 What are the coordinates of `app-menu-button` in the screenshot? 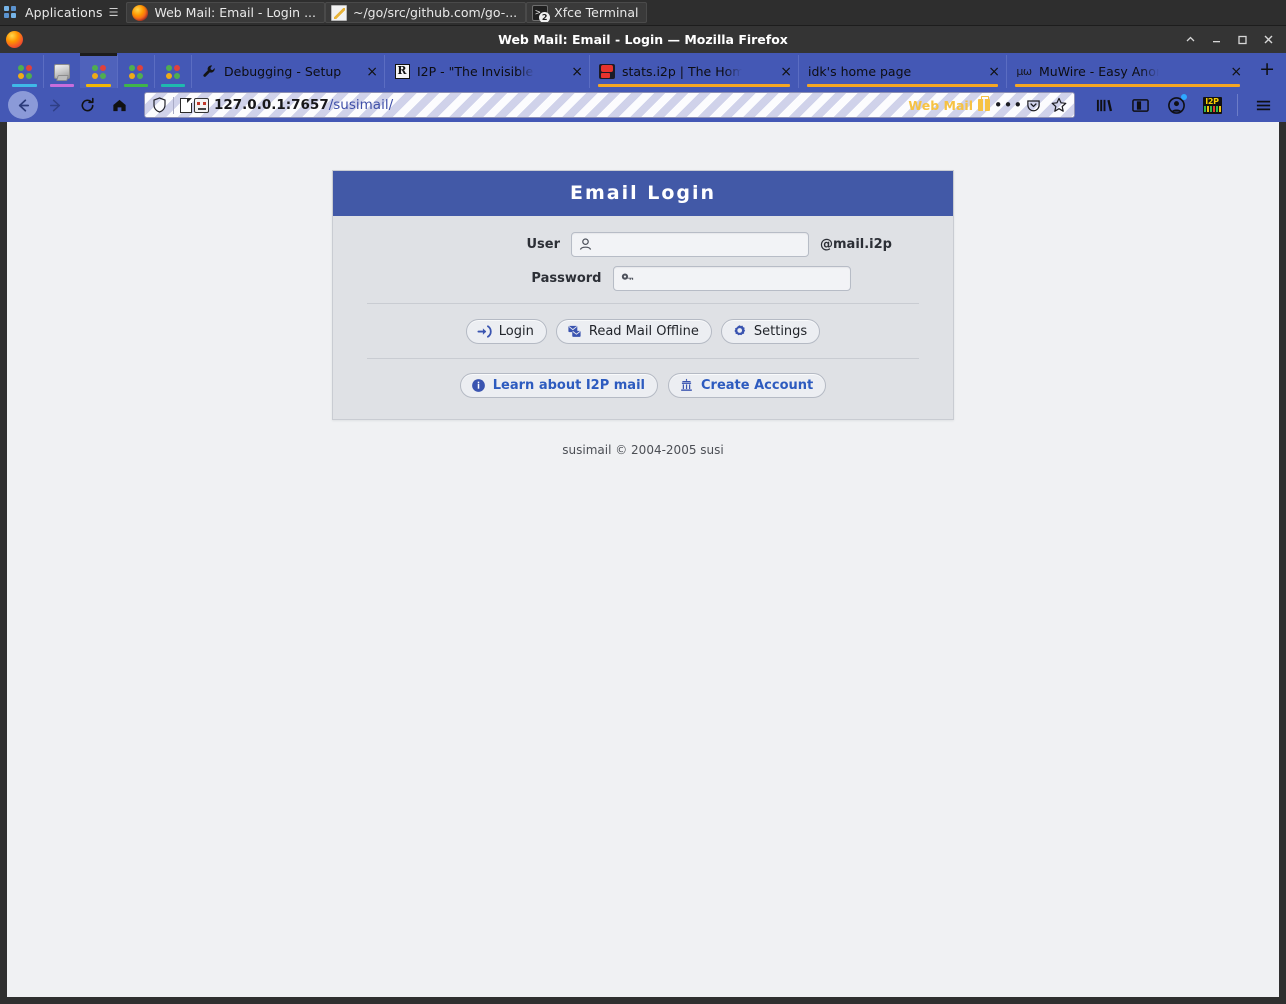 It's located at (1263, 105).